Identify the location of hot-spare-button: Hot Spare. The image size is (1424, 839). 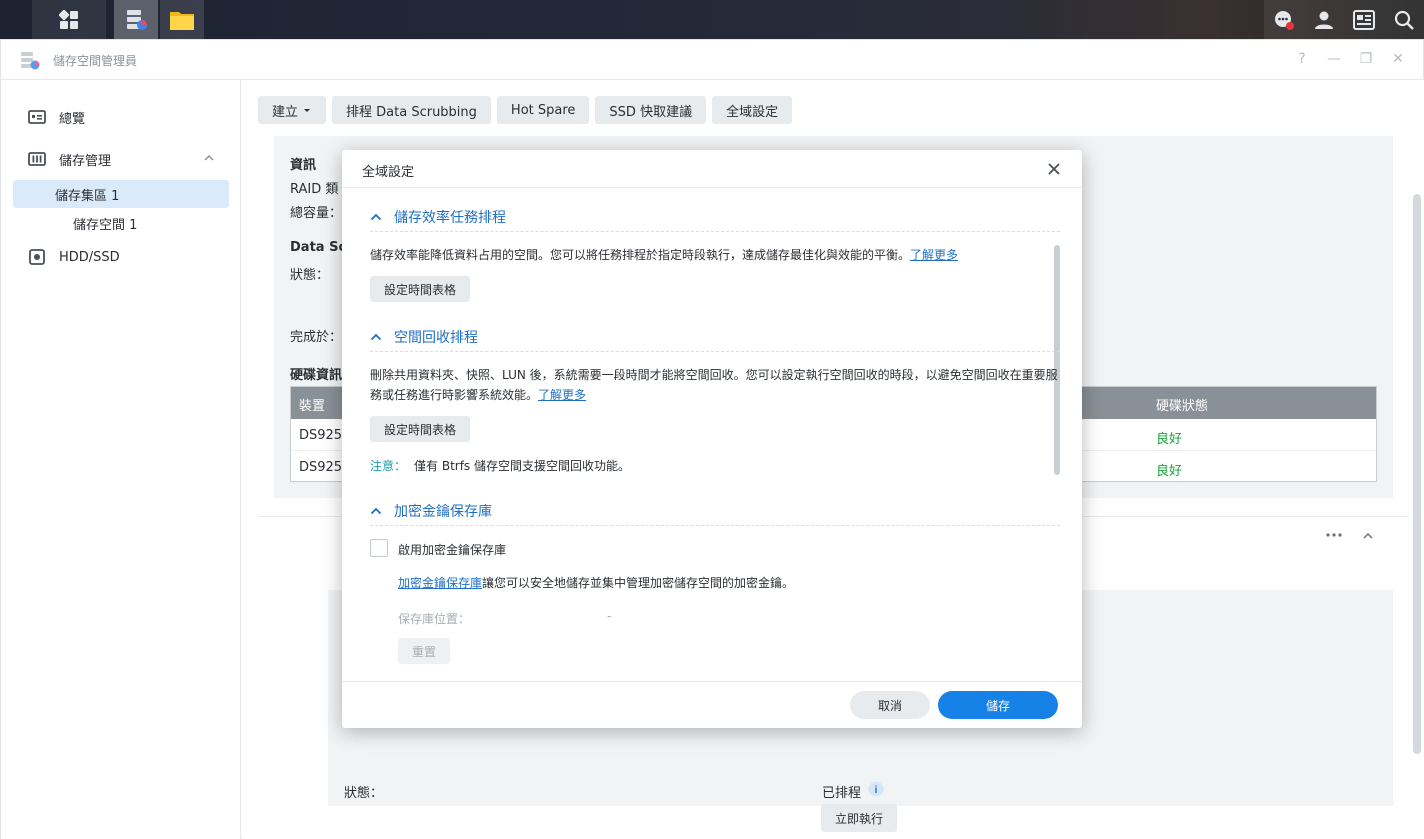
(543, 110).